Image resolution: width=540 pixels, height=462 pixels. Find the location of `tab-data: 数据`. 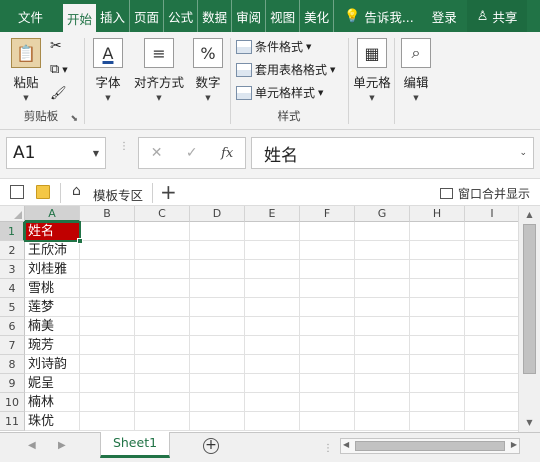

tab-data: 数据 is located at coordinates (215, 16).